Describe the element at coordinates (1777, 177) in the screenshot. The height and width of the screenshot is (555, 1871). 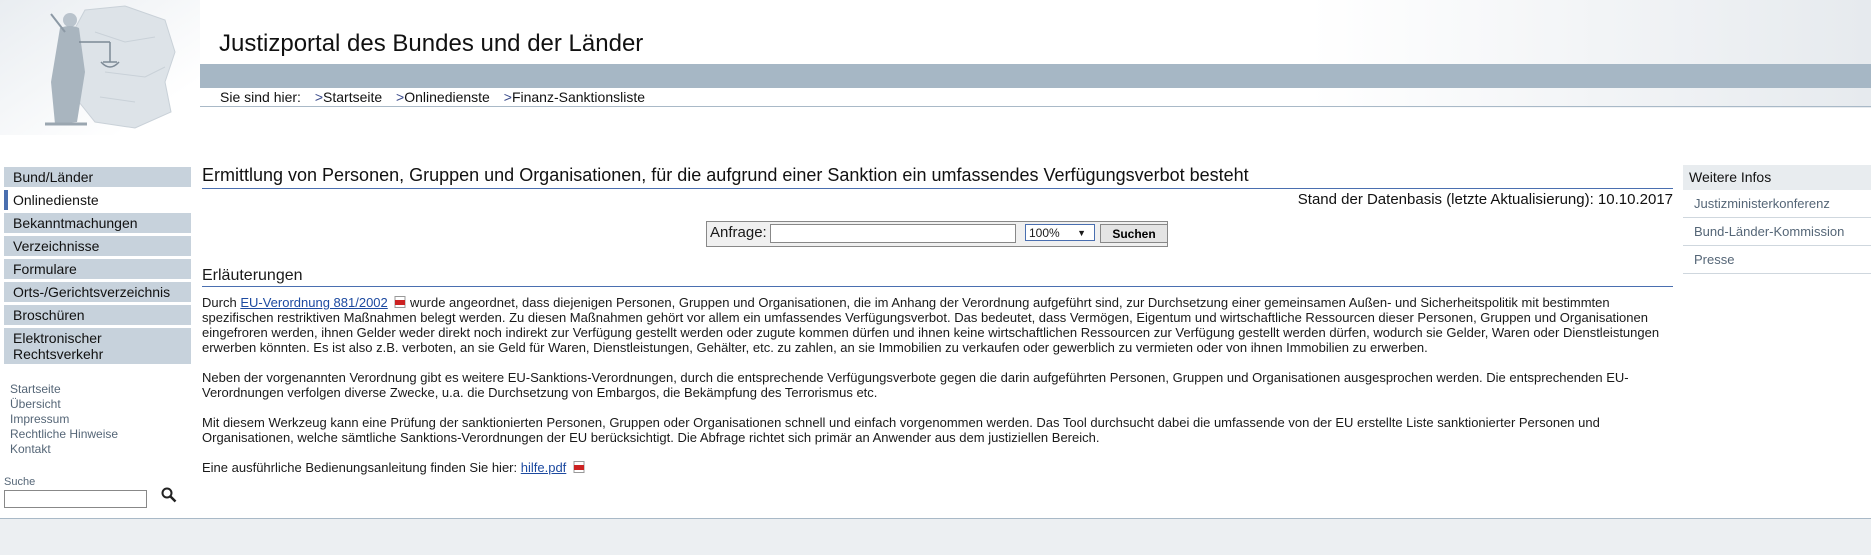
I see `further-info-title: Weitere Infos` at that location.